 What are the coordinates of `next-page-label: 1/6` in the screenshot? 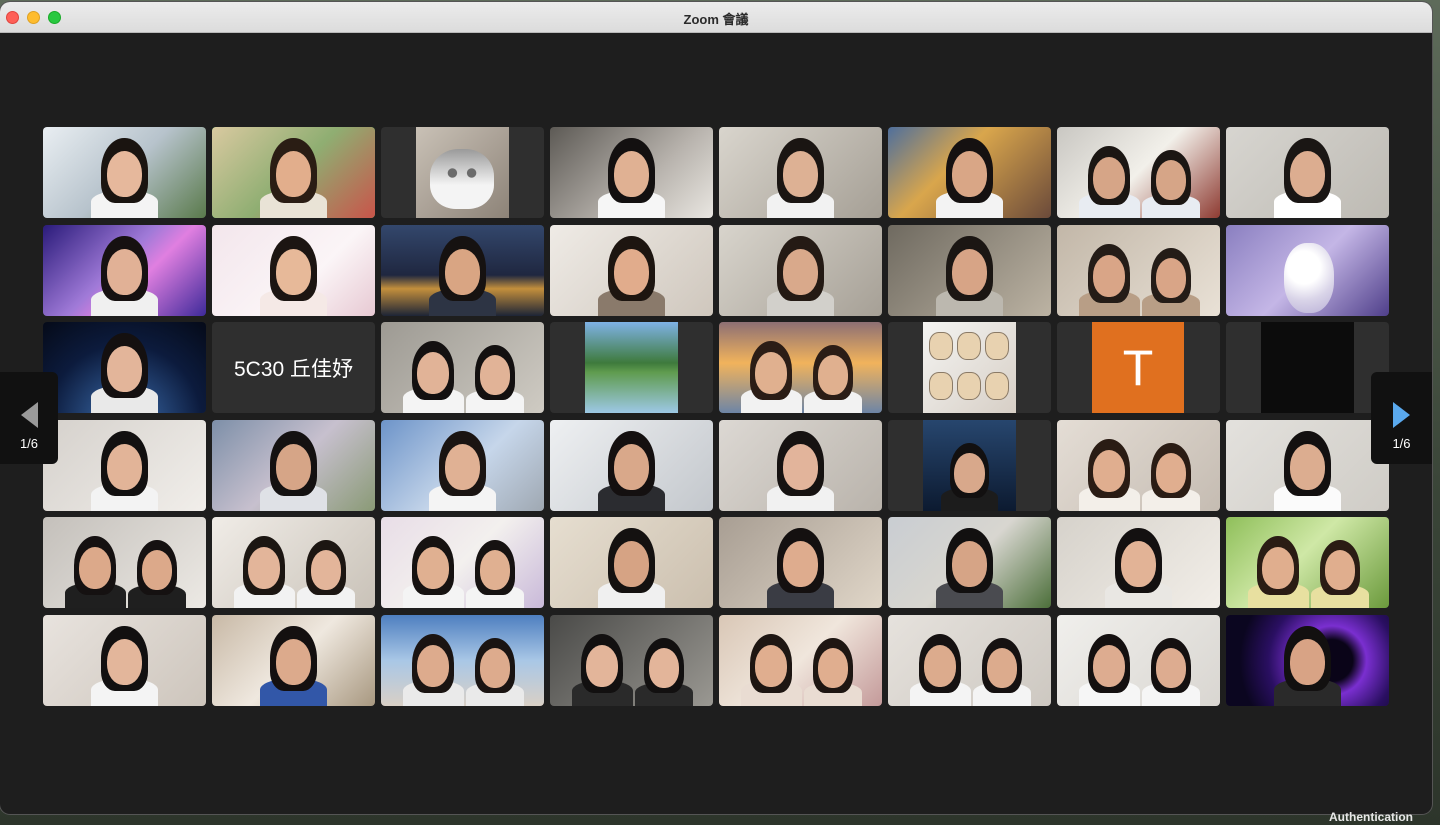 It's located at (1401, 443).